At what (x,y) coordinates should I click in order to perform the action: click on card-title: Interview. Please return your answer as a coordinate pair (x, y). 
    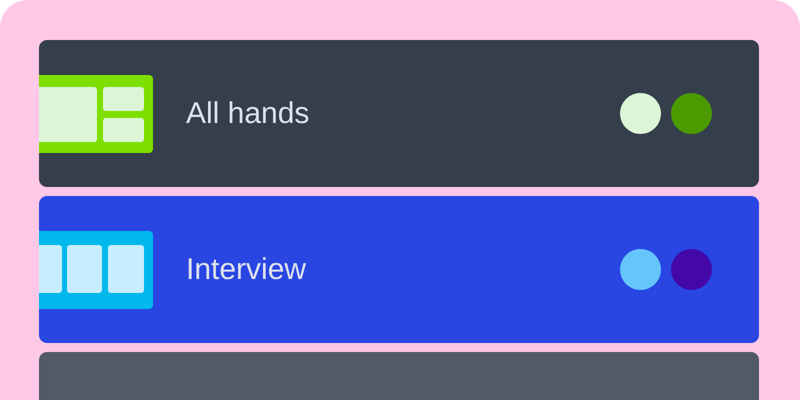
    Looking at the image, I should click on (247, 269).